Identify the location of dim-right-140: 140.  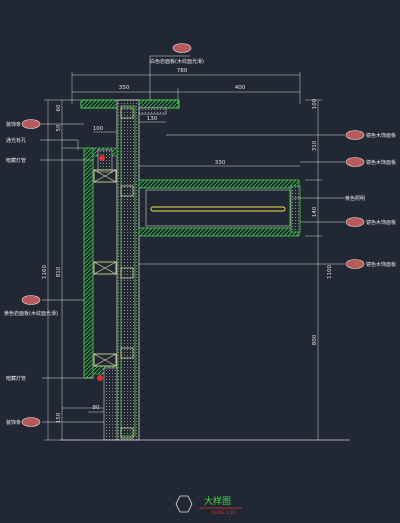
(315, 211).